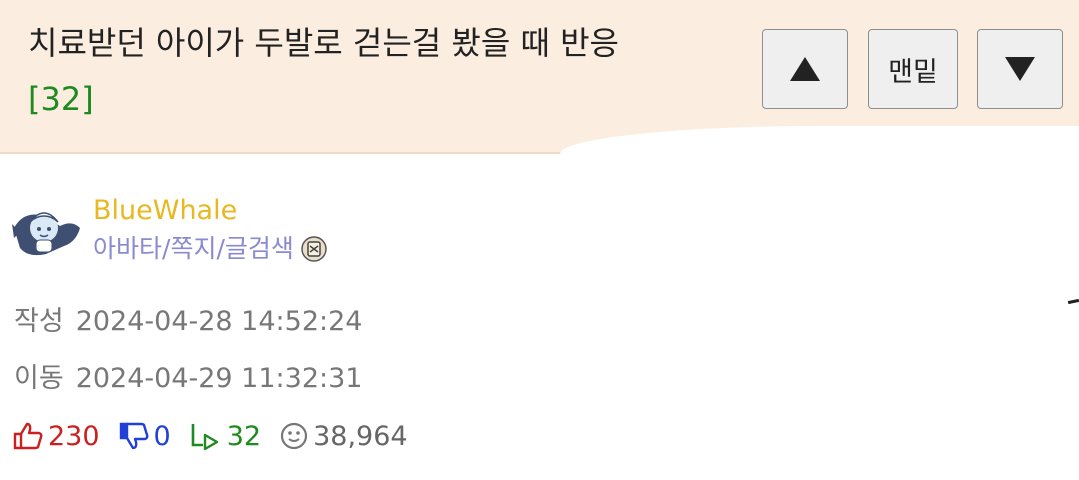 The width and height of the screenshot is (1079, 480). Describe the element at coordinates (193, 249) in the screenshot. I see `message-link: 쪽지` at that location.